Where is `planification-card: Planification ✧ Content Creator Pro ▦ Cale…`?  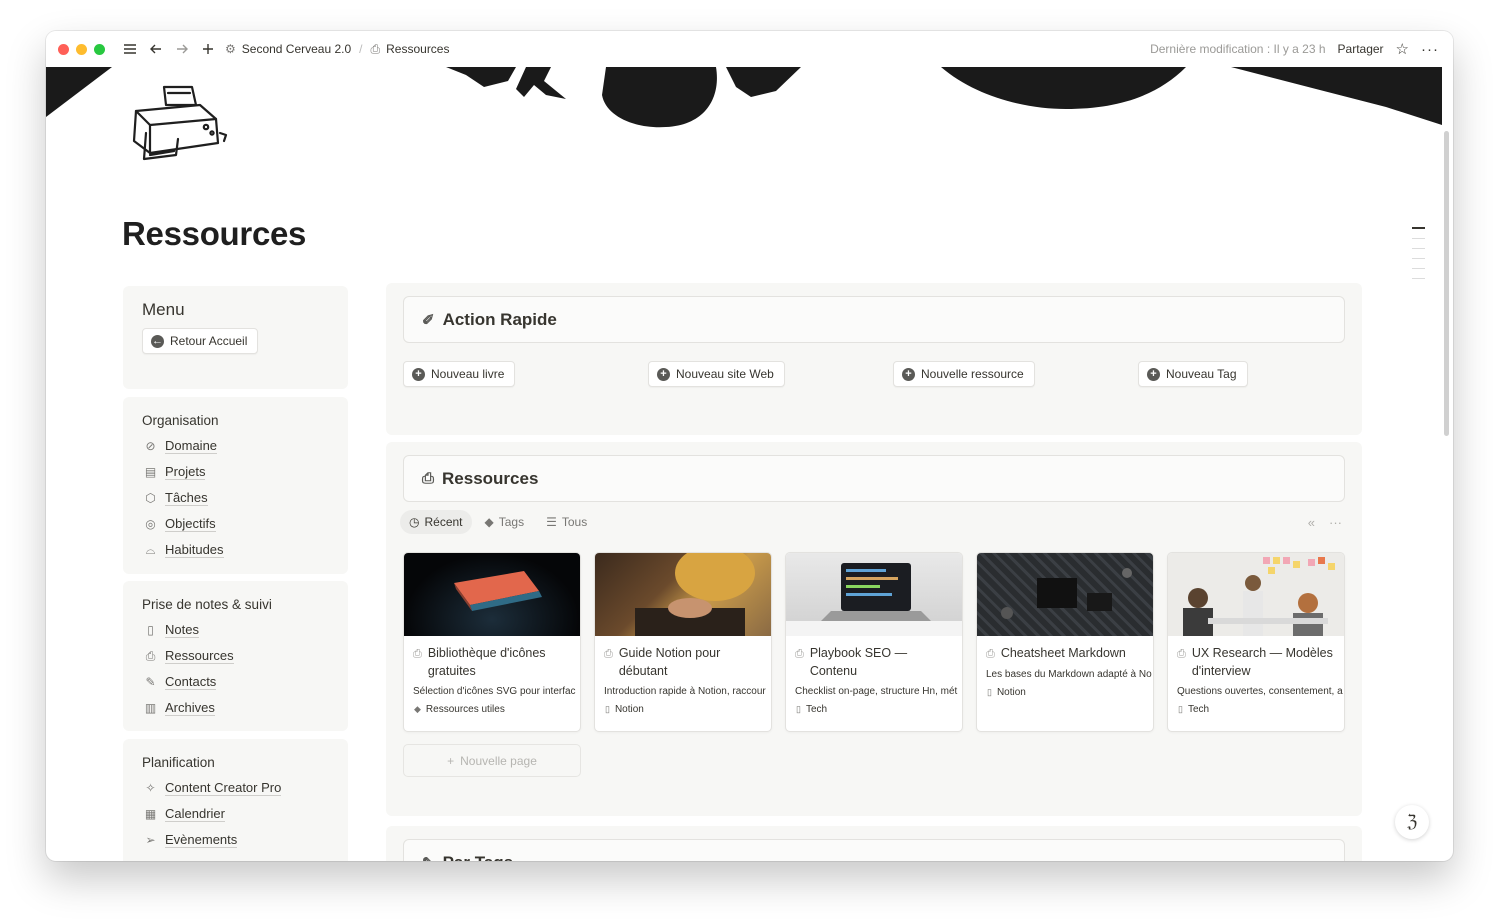 planification-card: Planification ✧ Content Creator Pro ▦ Cale… is located at coordinates (235, 800).